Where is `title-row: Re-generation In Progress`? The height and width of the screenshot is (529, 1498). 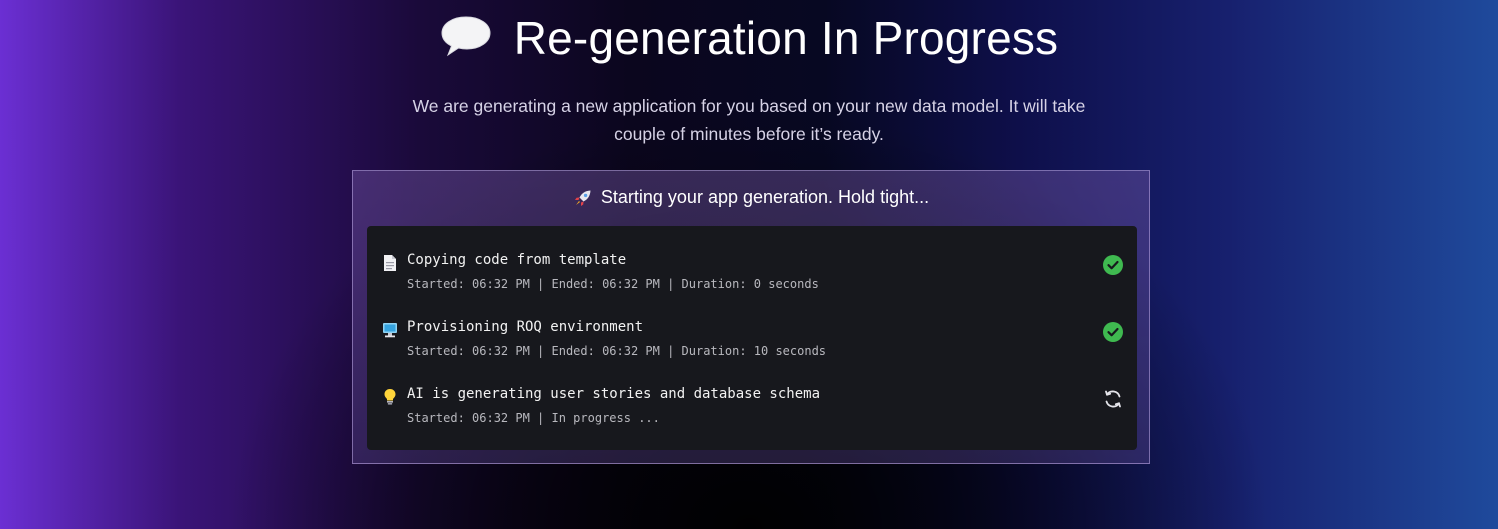
title-row: Re-generation In Progress is located at coordinates (749, 38).